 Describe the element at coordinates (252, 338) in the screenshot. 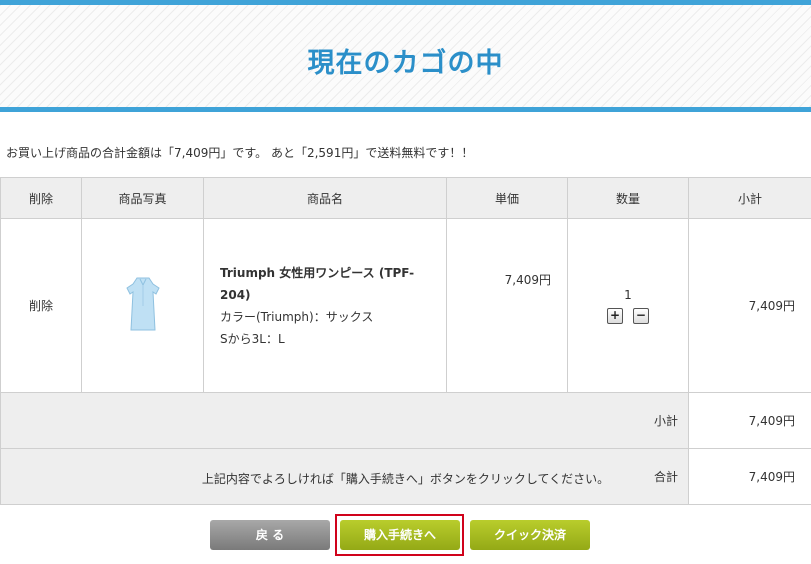

I see `product-option-size: Sから3L：L` at that location.